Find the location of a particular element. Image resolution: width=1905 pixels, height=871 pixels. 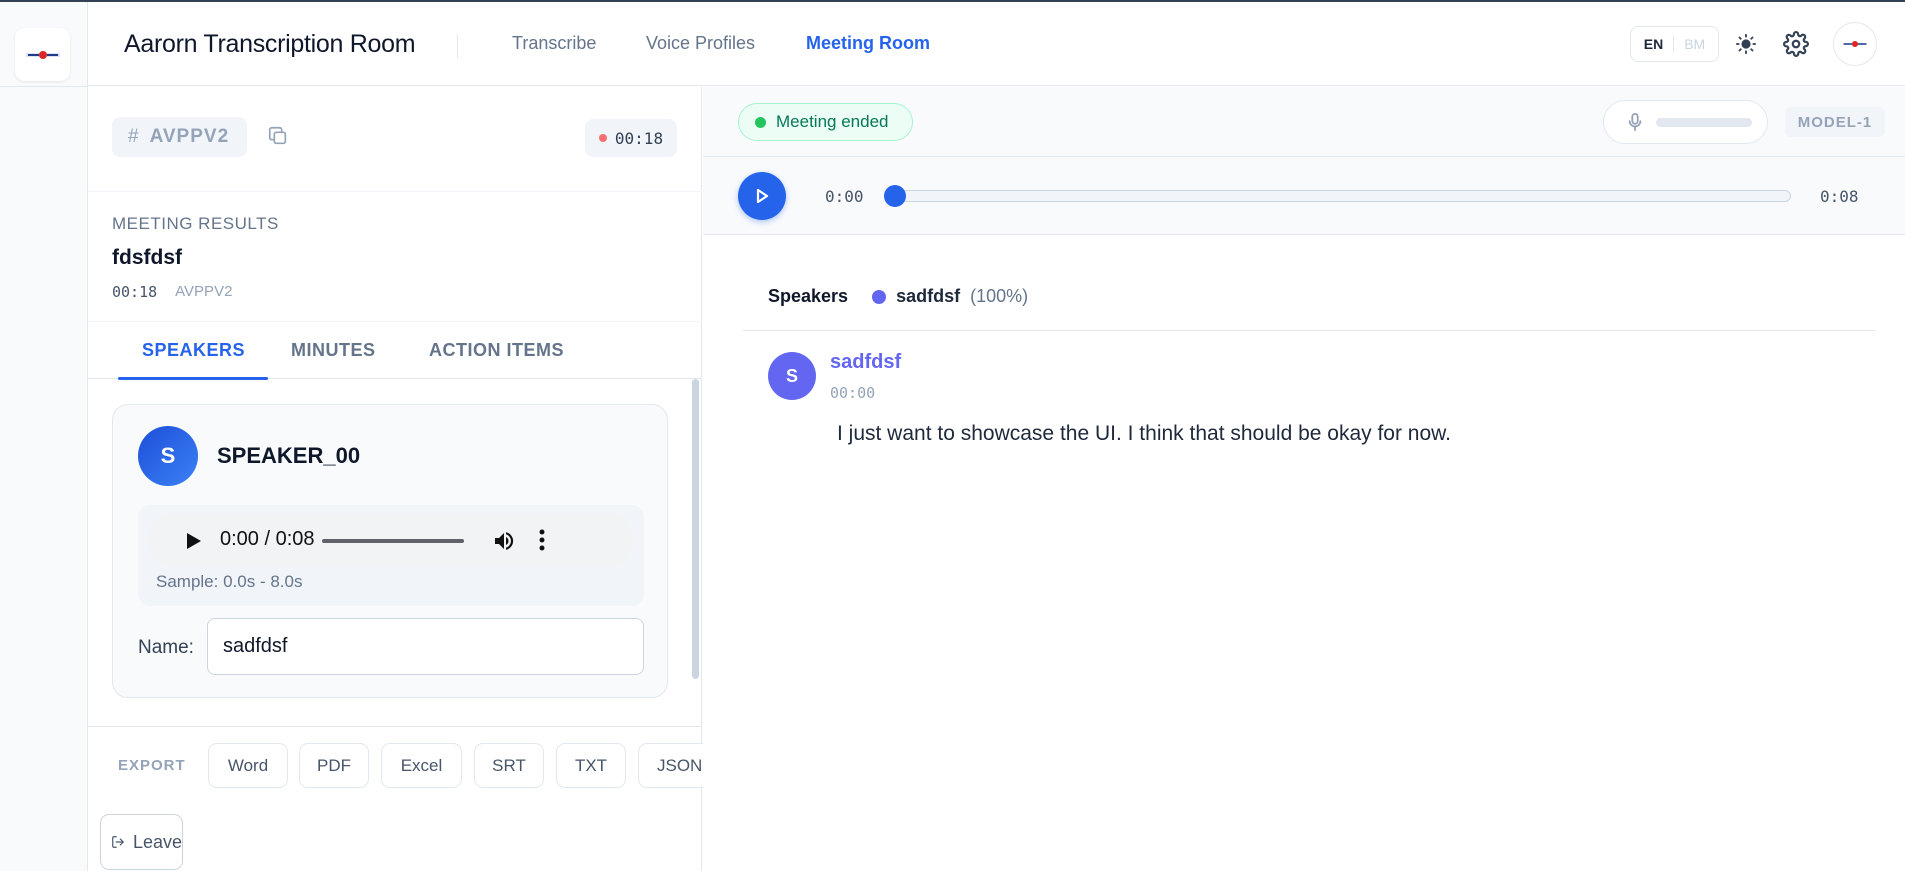

status-bar: Meeting ended MODEL-1 is located at coordinates (1304, 122).